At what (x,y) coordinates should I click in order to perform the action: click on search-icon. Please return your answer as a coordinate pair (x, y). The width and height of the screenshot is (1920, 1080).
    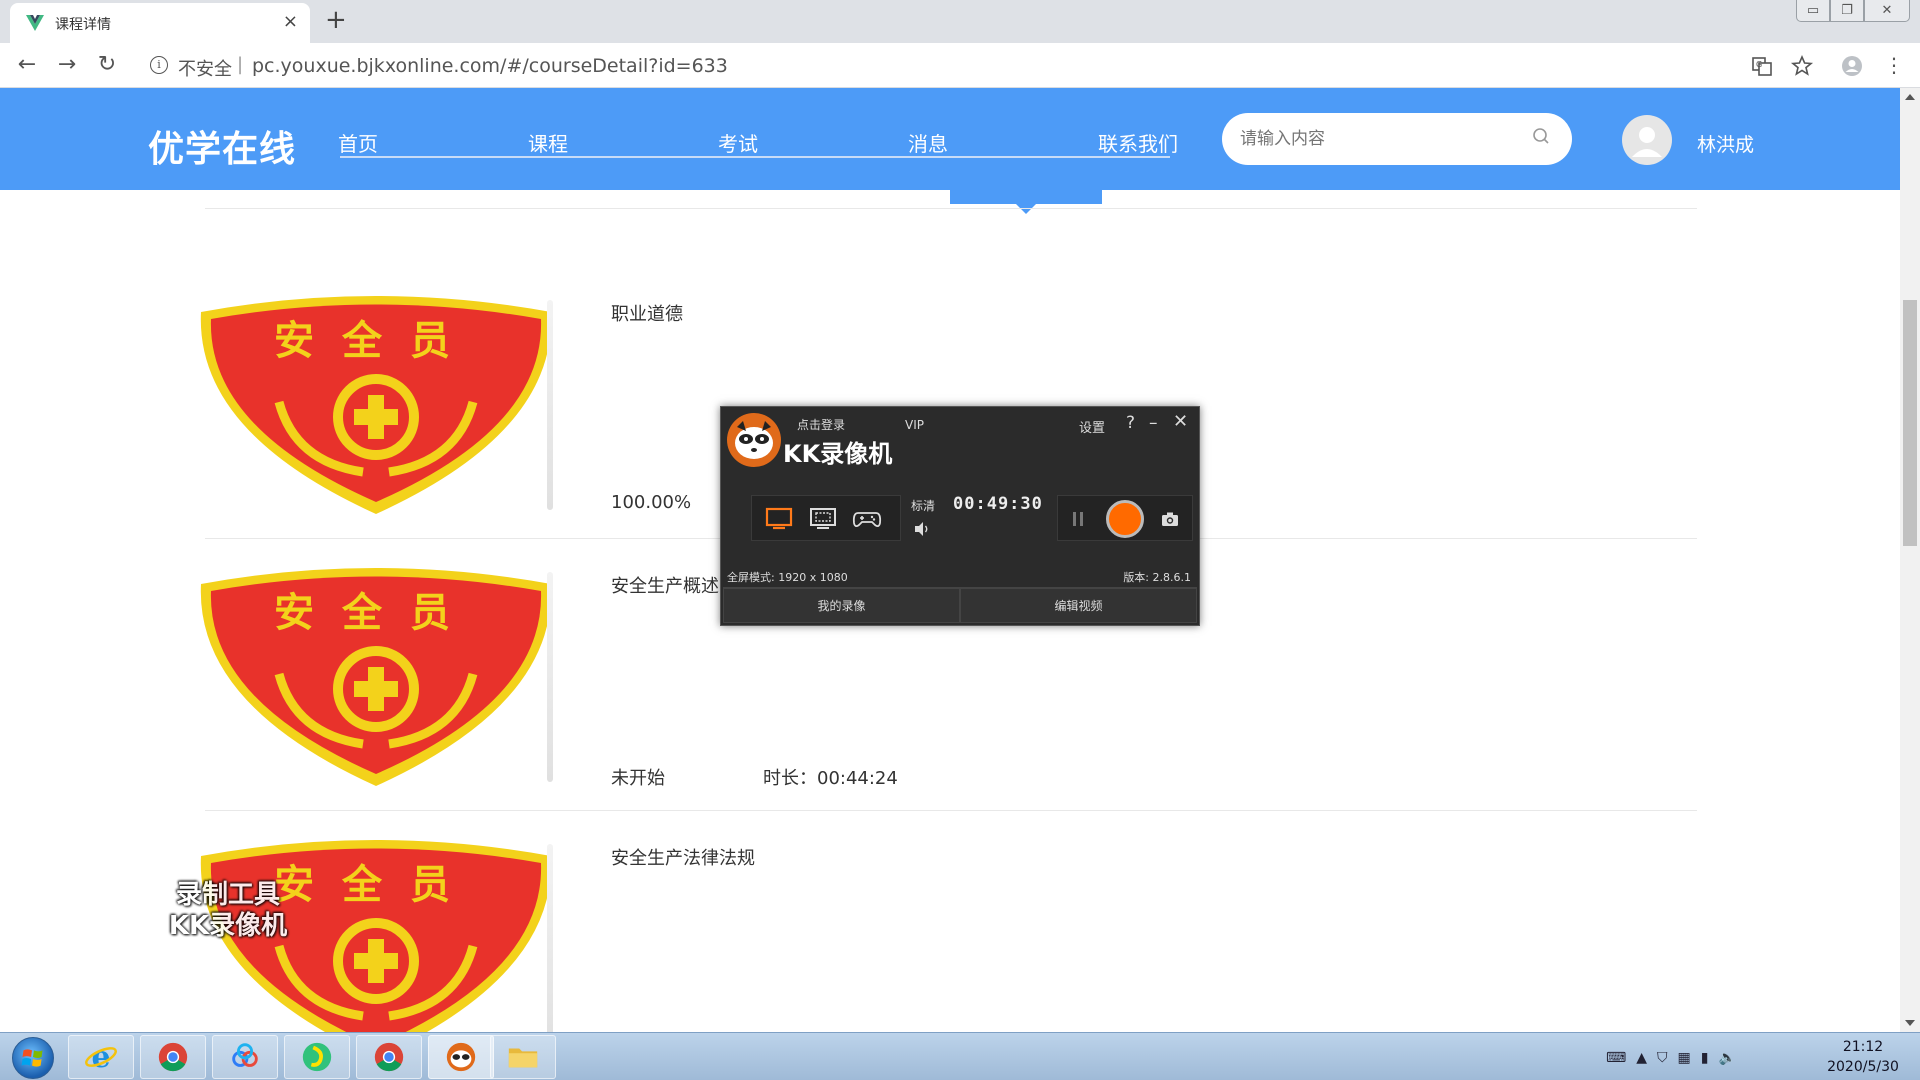
    Looking at the image, I should click on (1541, 136).